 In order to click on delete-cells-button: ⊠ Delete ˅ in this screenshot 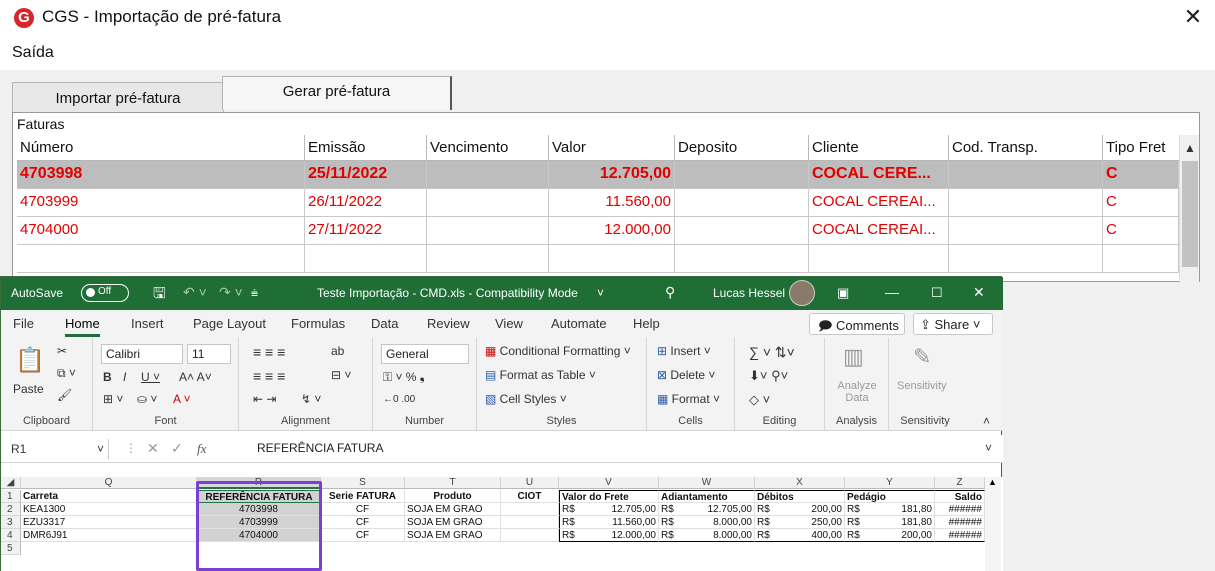, I will do `click(686, 375)`.